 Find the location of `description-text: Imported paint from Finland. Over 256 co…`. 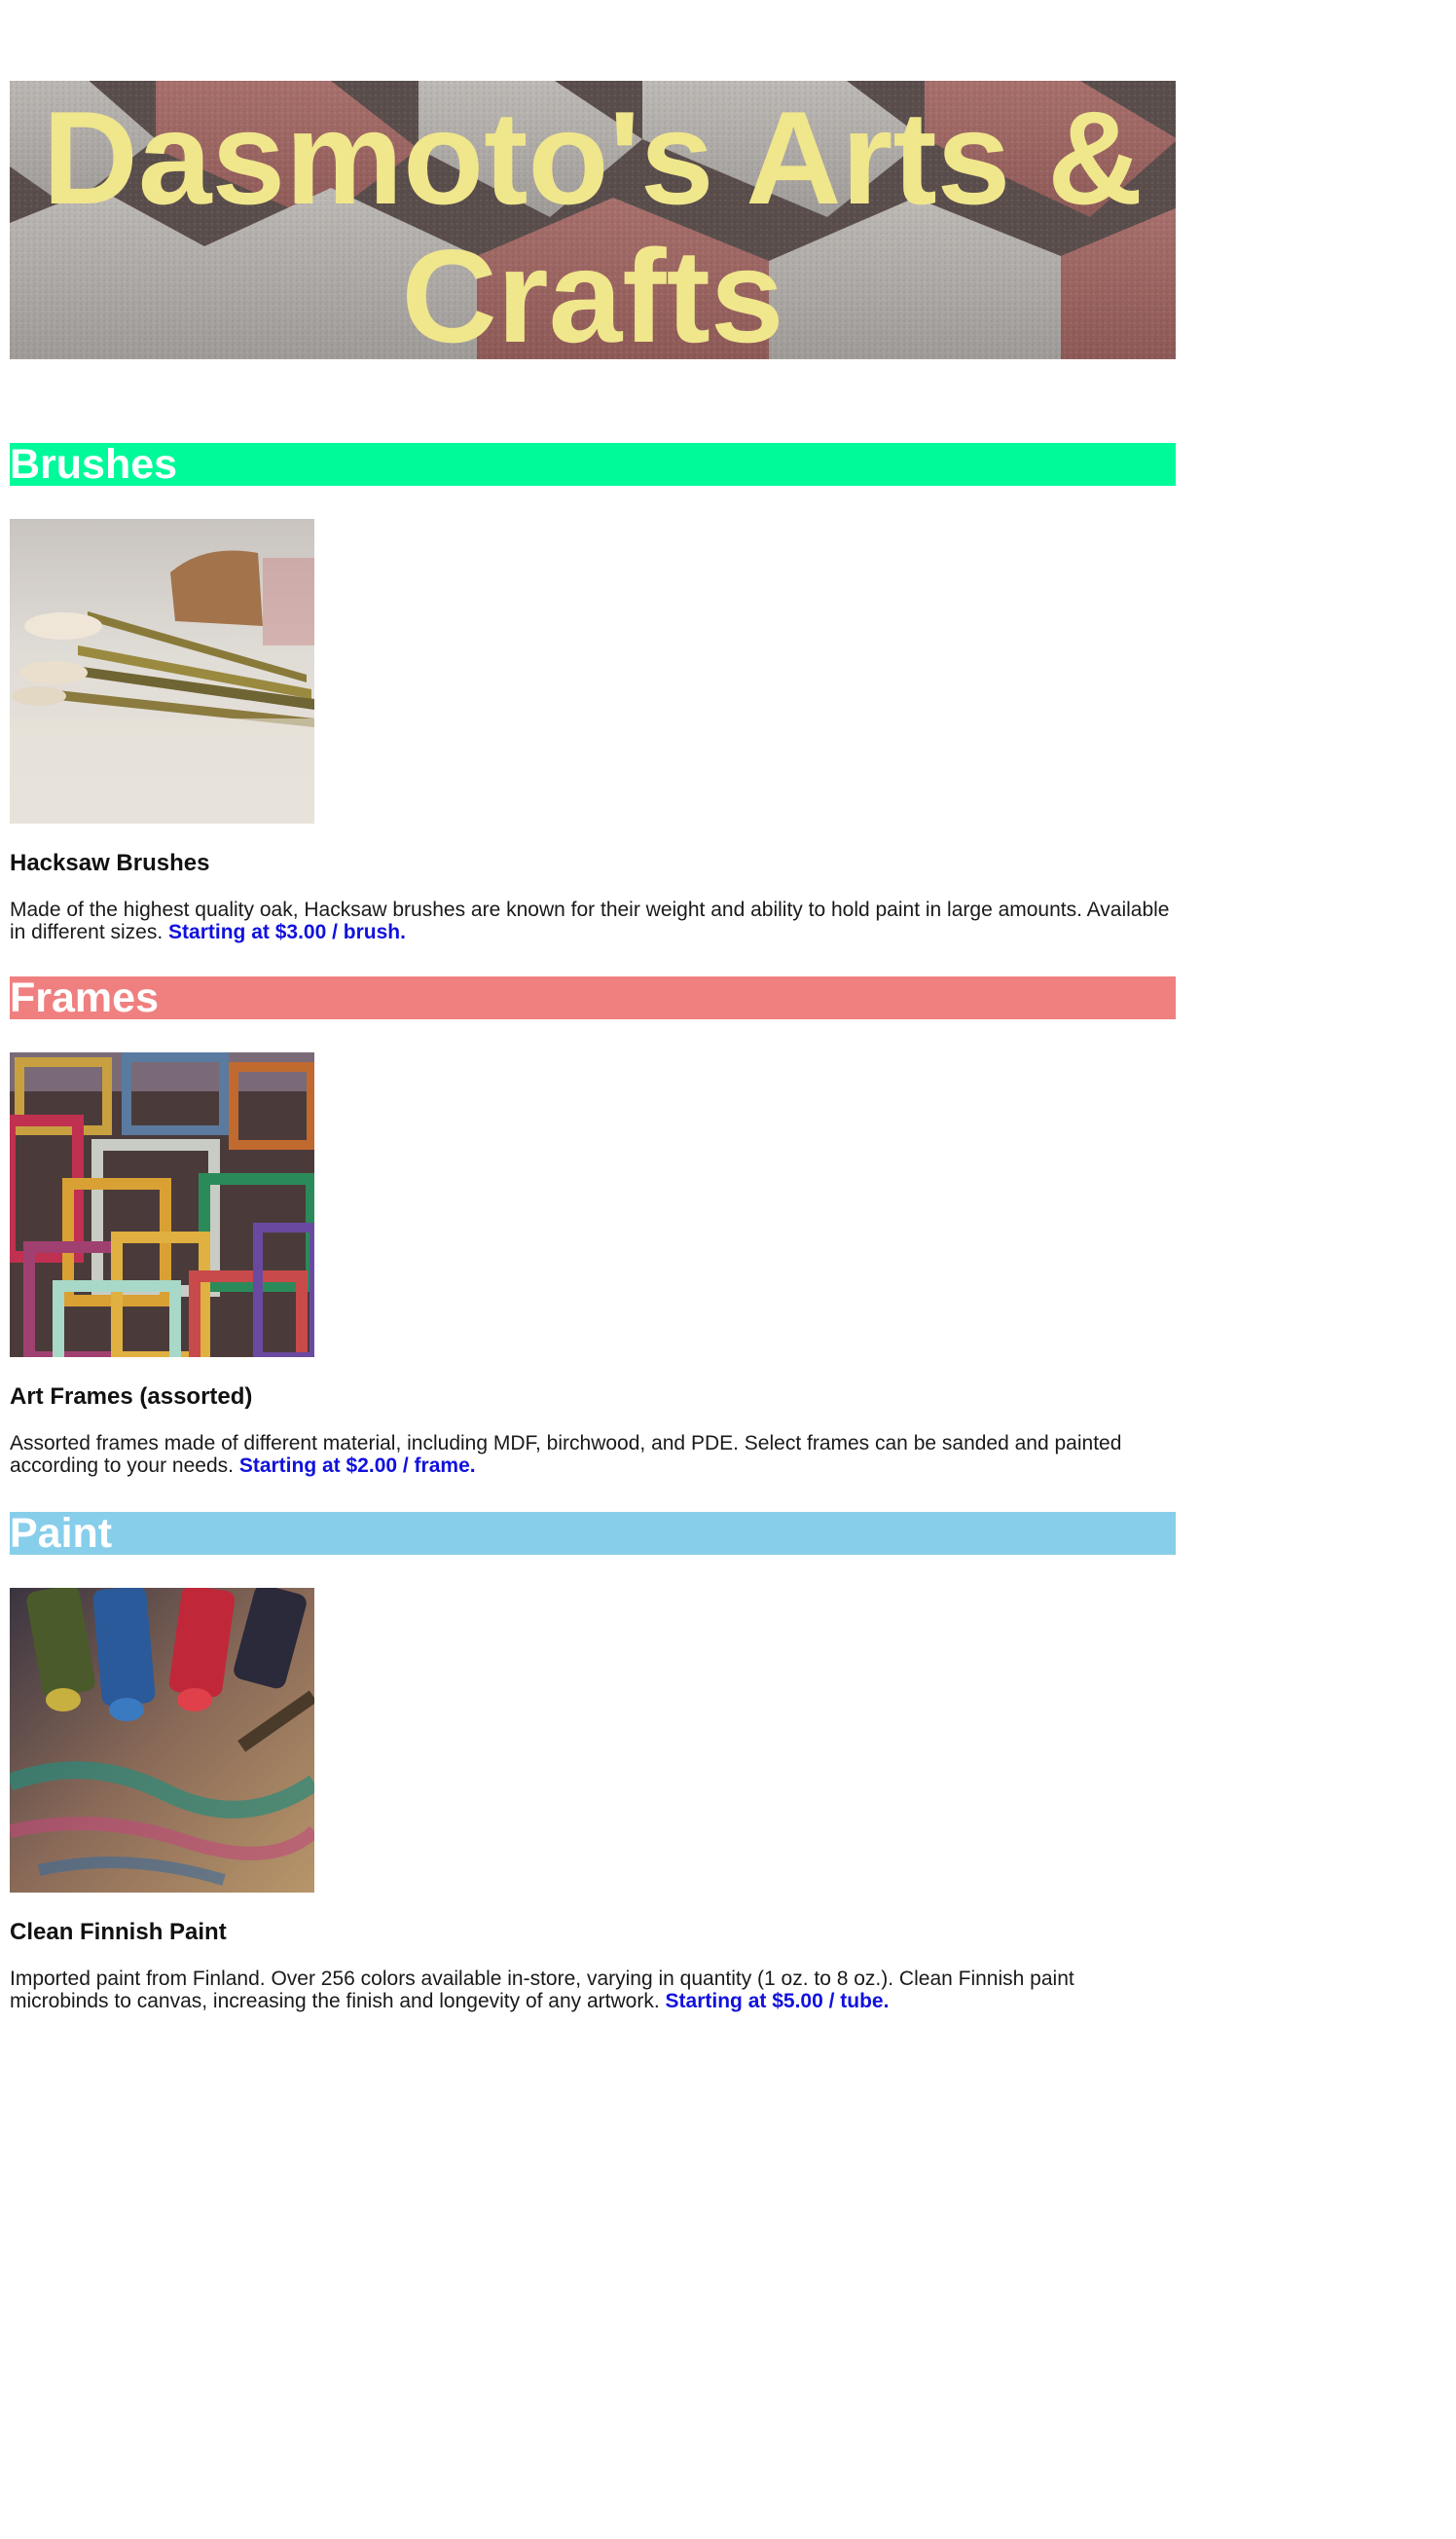

description-text: Imported paint from Finland. Over 256 co… is located at coordinates (542, 1990).